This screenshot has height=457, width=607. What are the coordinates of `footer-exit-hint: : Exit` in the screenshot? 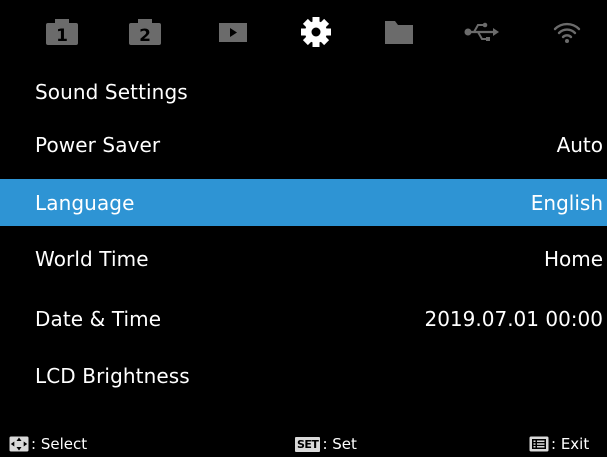 It's located at (559, 444).